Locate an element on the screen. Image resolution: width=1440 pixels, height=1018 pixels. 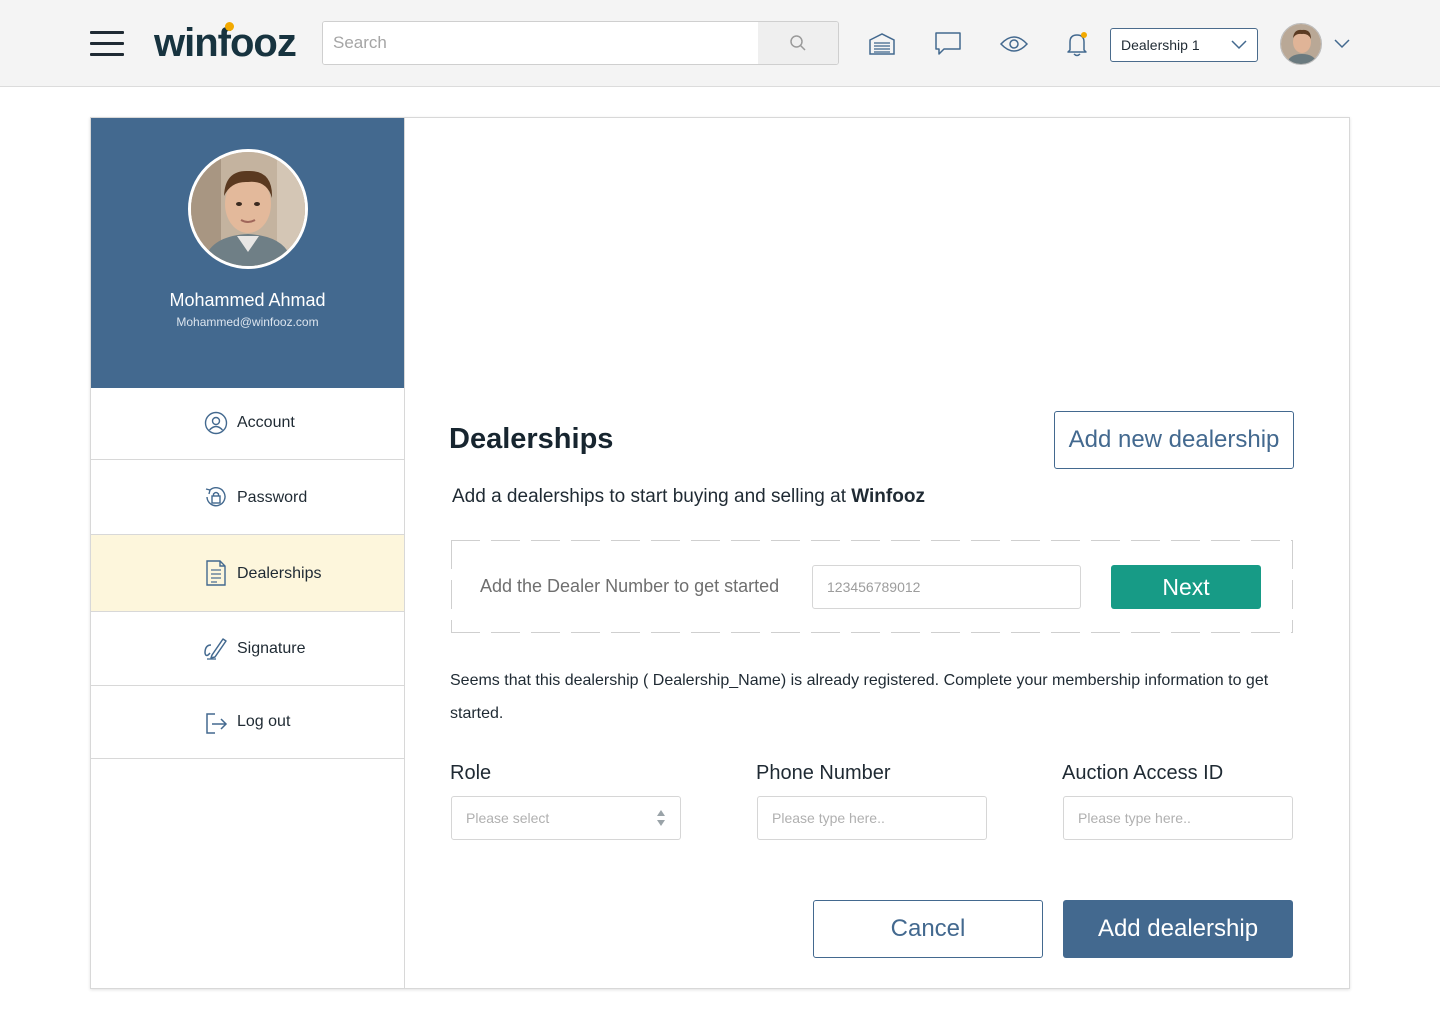
search-button is located at coordinates (798, 43).